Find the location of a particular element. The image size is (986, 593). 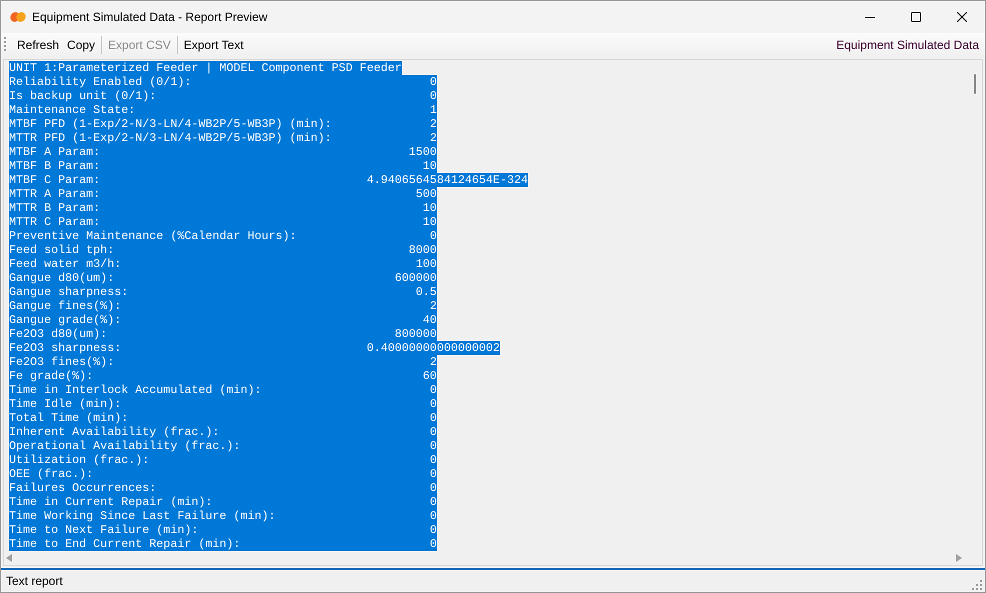

line-label: Time to End Current Repair (min): is located at coordinates (125, 544).